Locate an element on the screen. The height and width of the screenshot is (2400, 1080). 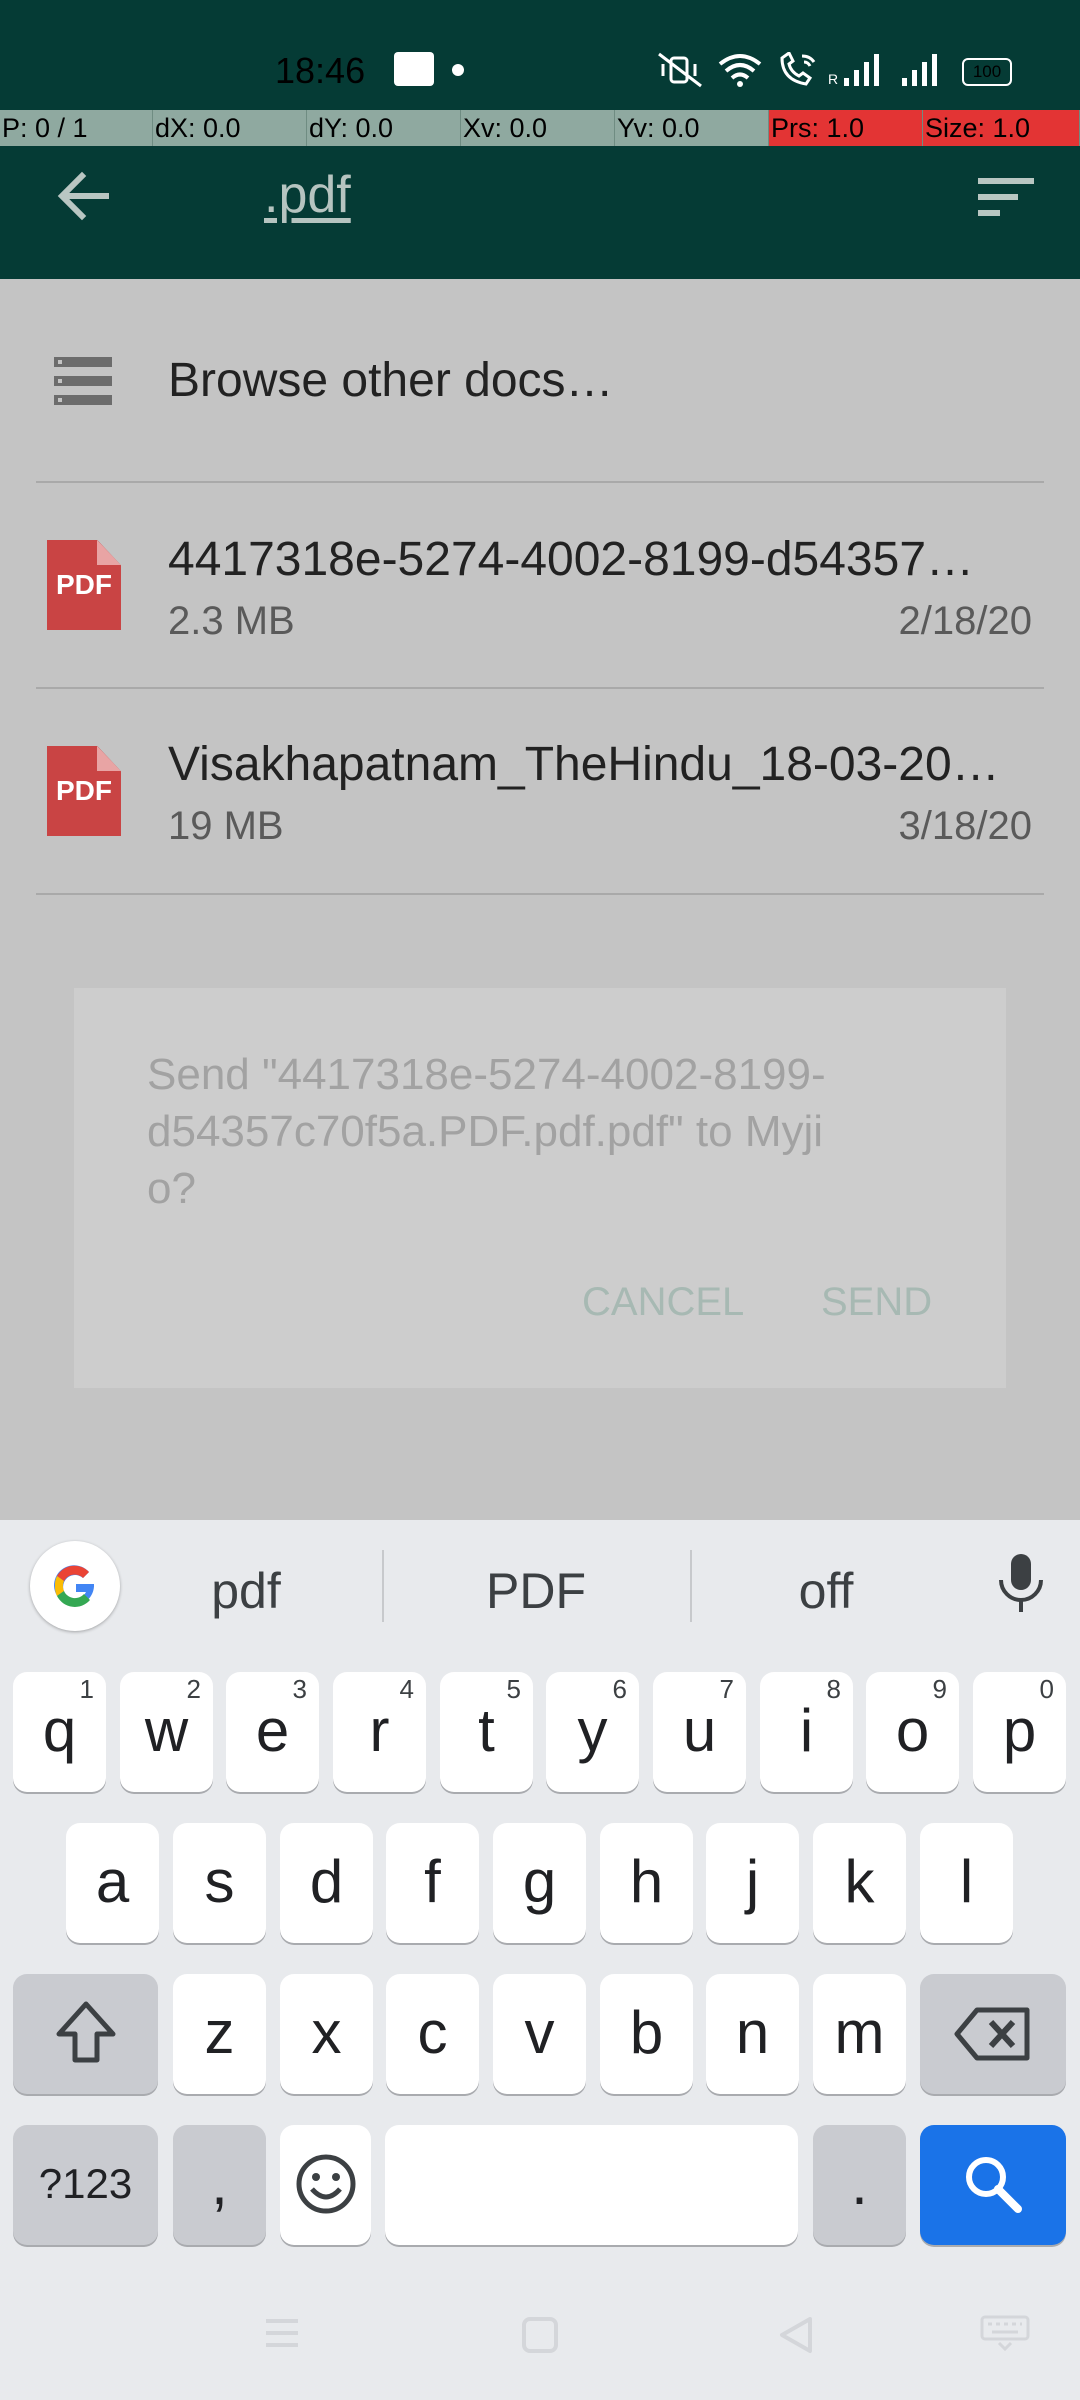
key-v: v is located at coordinates (539, 2034).